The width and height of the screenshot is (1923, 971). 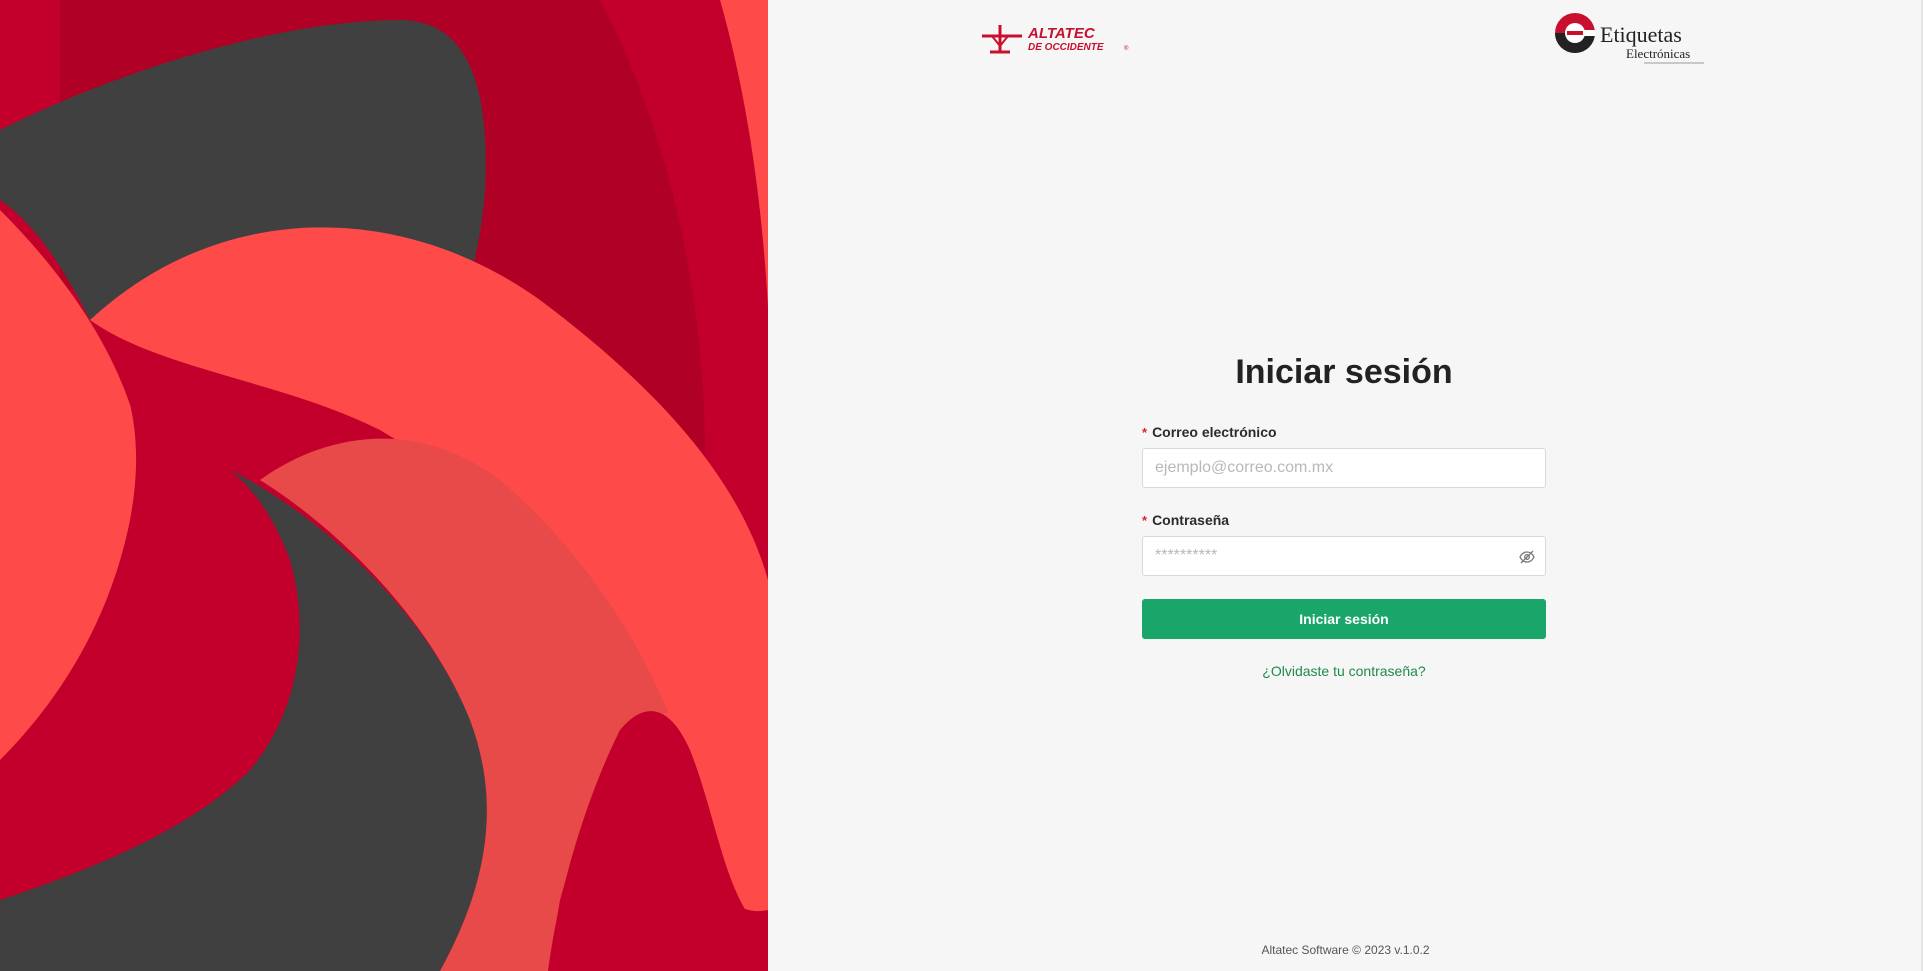 What do you see at coordinates (1575, 33) in the screenshot?
I see `etiquetas-e-emblem-icon` at bounding box center [1575, 33].